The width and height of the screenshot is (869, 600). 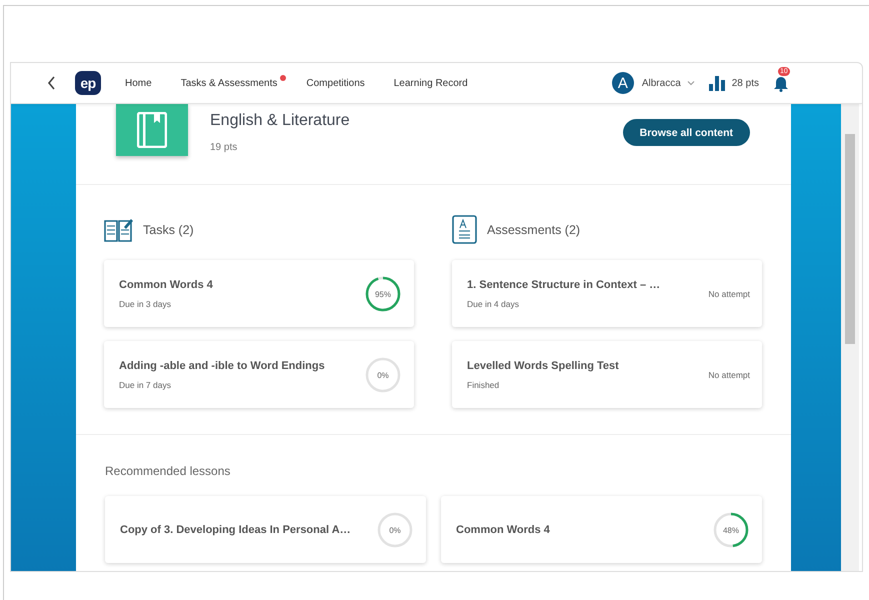 What do you see at coordinates (623, 83) in the screenshot?
I see `user-avatar: A` at bounding box center [623, 83].